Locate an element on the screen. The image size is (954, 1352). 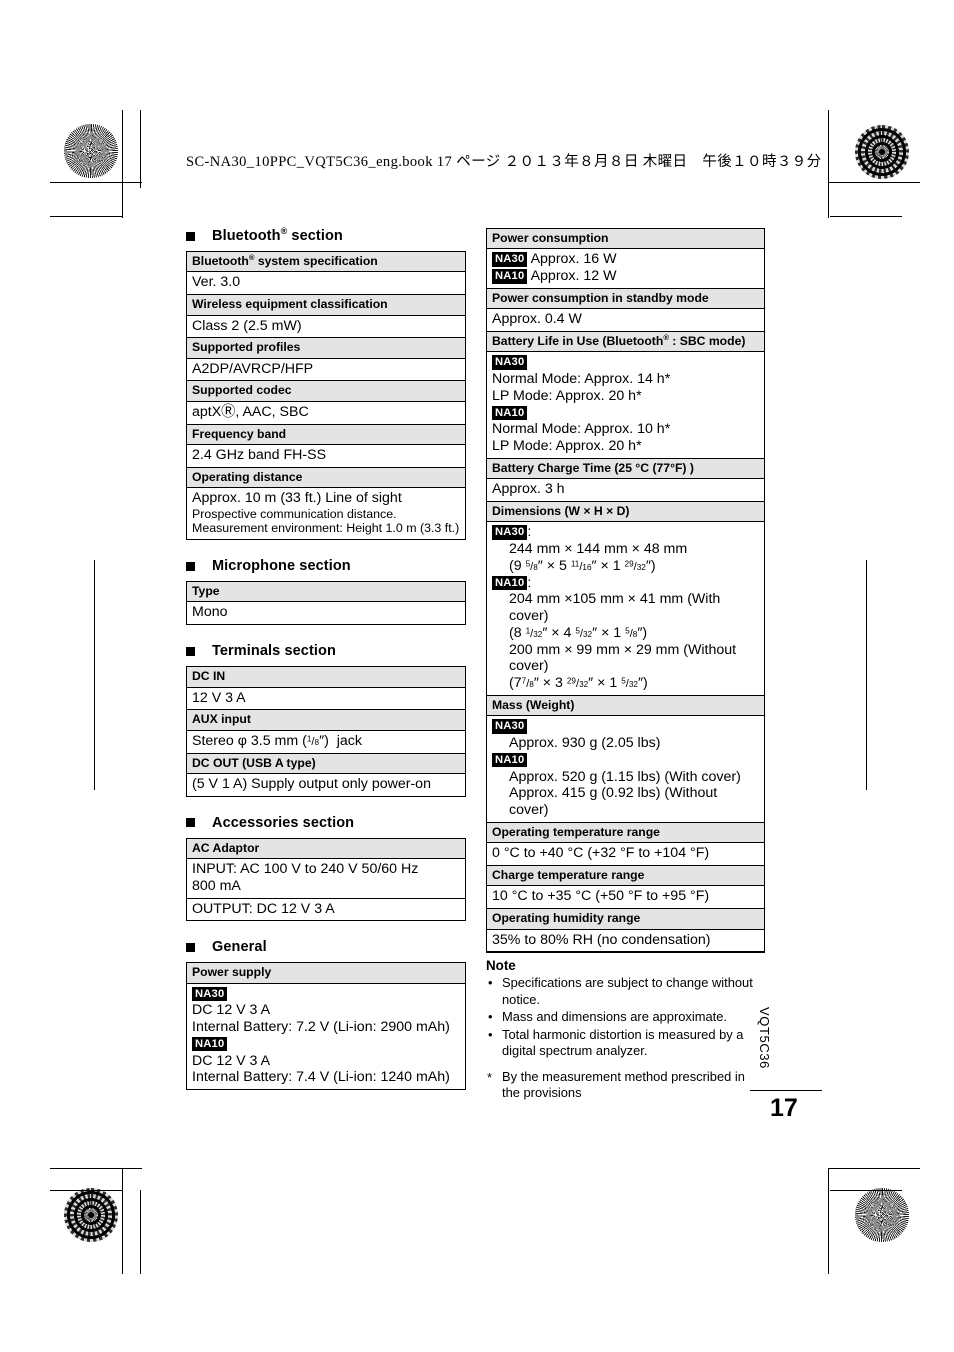
table-row: 35% to 80% RH (no condensation) is located at coordinates (625, 940).